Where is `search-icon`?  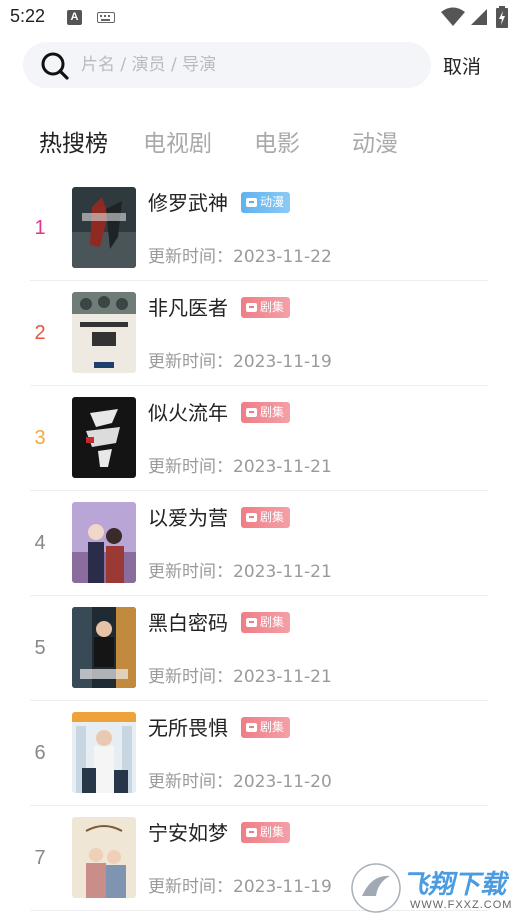 search-icon is located at coordinates (55, 66).